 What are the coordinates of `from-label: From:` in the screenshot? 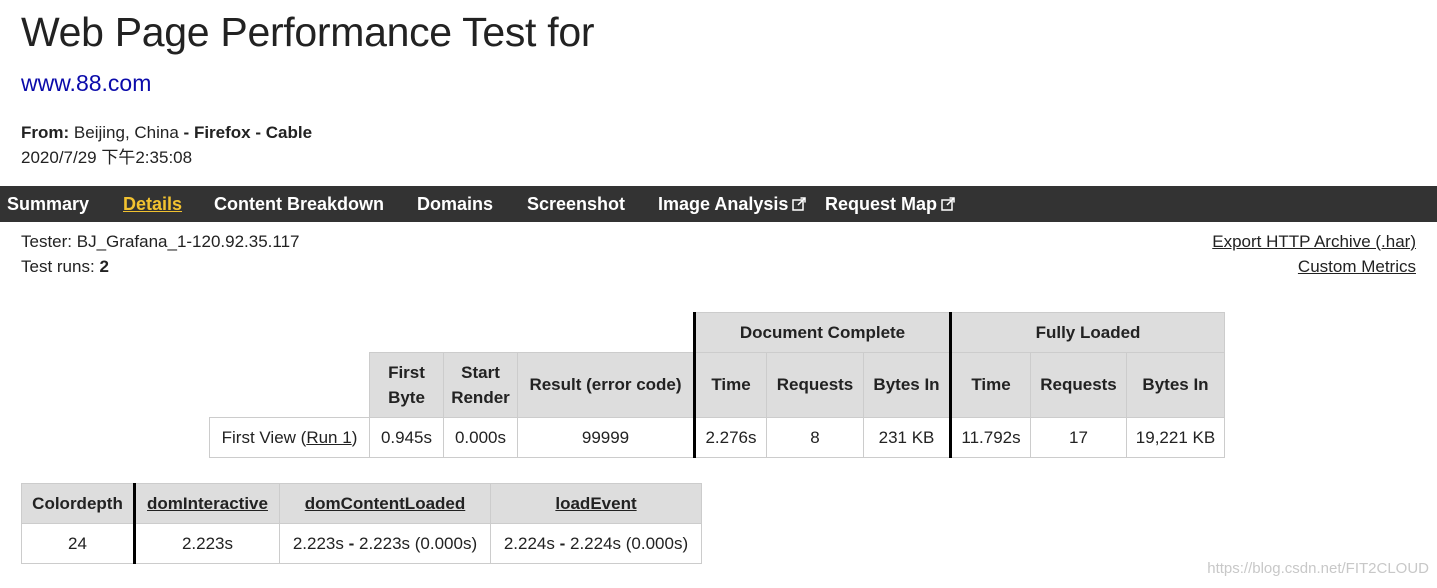 It's located at (45, 132).